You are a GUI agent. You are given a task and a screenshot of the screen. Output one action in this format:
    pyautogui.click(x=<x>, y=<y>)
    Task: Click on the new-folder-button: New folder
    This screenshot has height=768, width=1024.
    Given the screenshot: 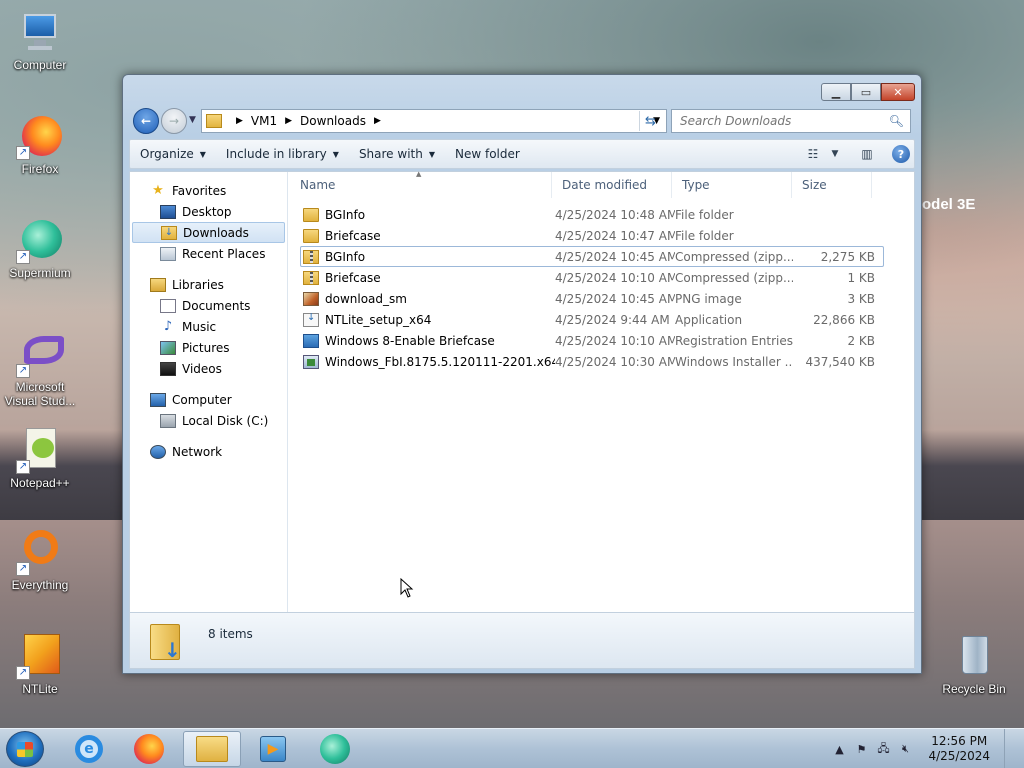 What is the action you would take?
    pyautogui.click(x=487, y=154)
    